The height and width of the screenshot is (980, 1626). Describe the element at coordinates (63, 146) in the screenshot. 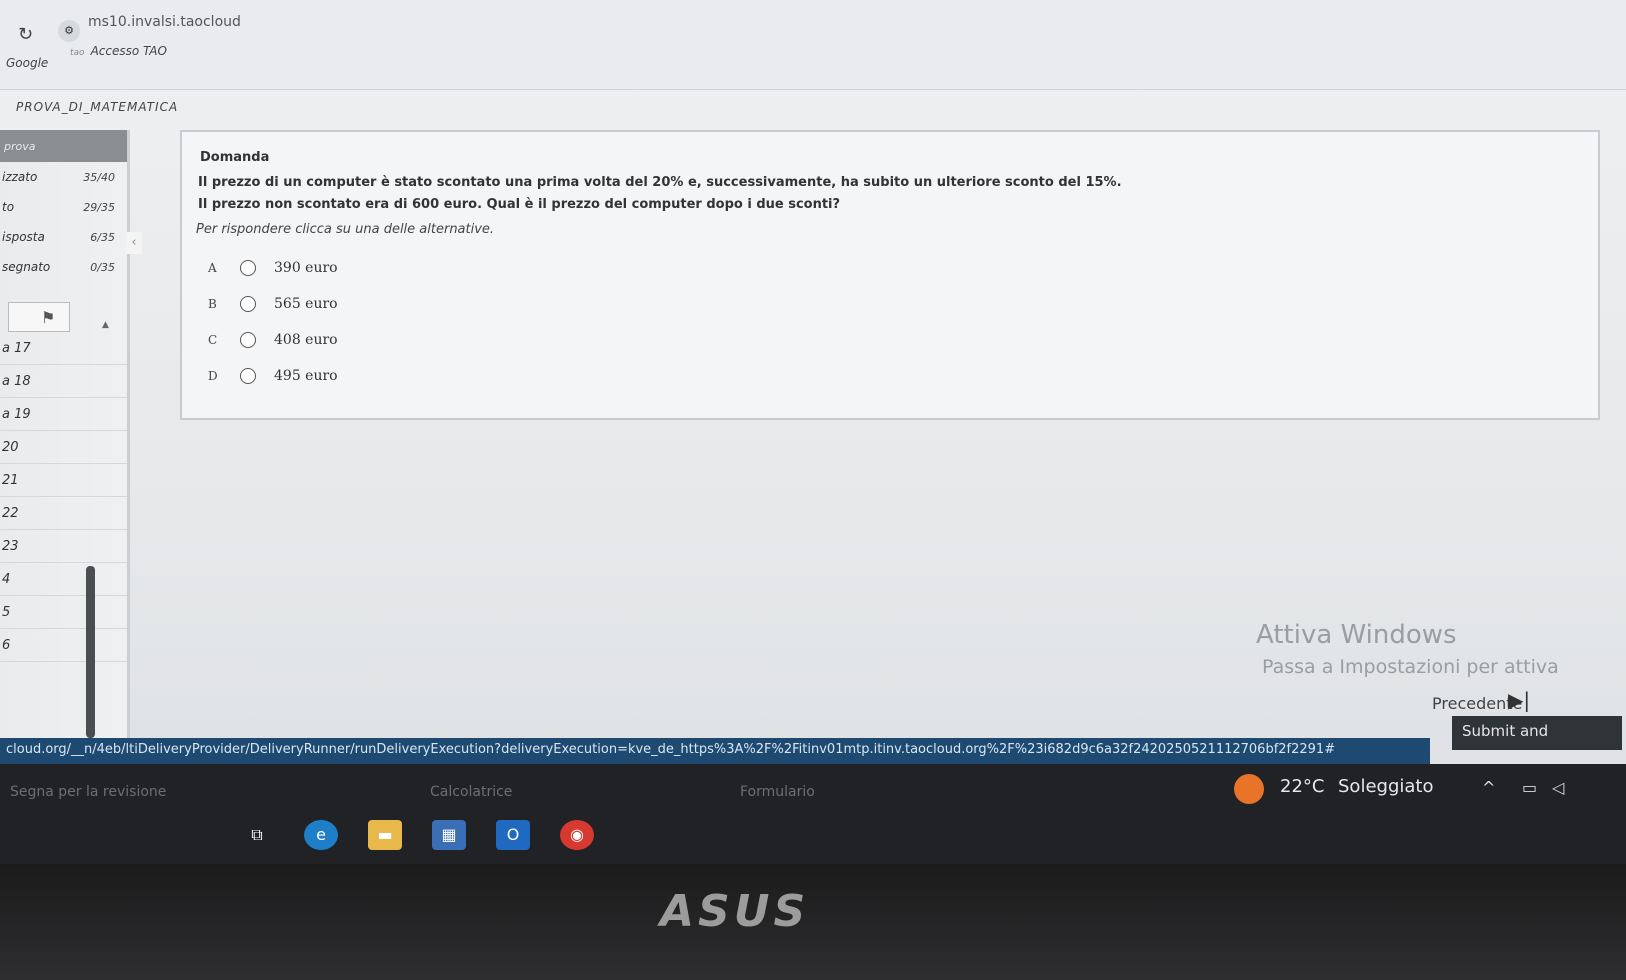

I see `sidebar-header: prova` at that location.